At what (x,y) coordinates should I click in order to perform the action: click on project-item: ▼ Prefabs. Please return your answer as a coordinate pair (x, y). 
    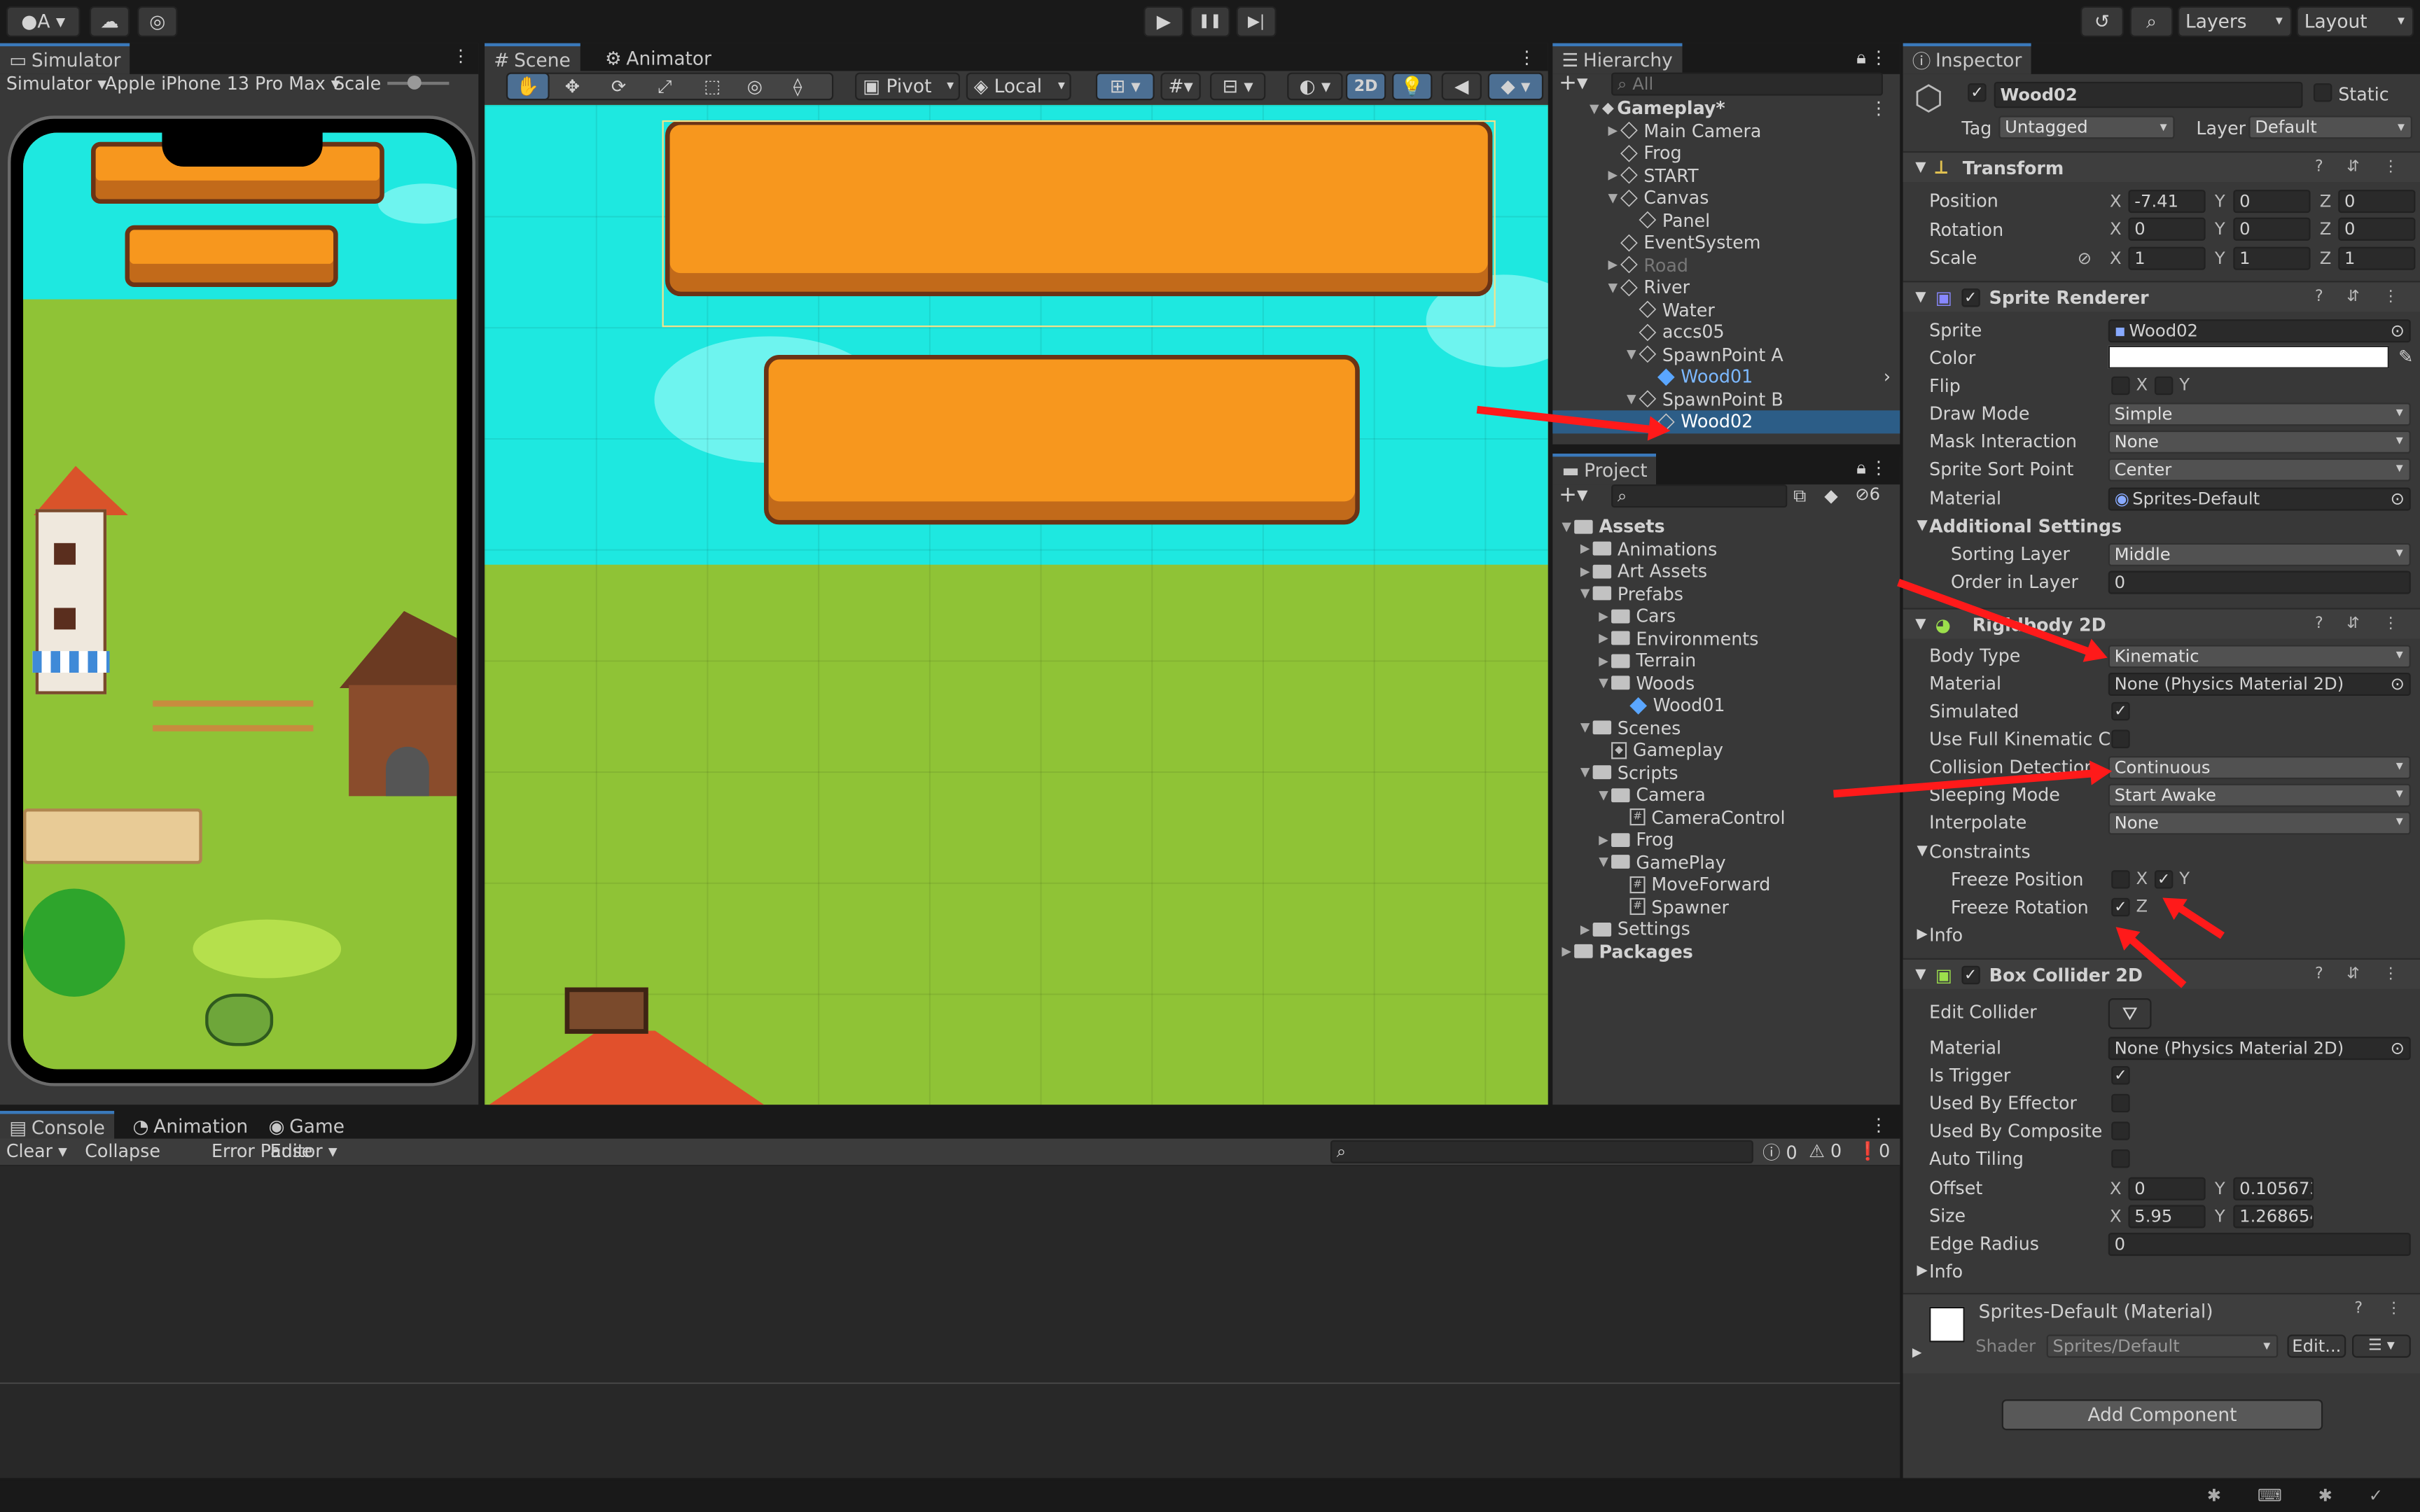
    Looking at the image, I should click on (1726, 593).